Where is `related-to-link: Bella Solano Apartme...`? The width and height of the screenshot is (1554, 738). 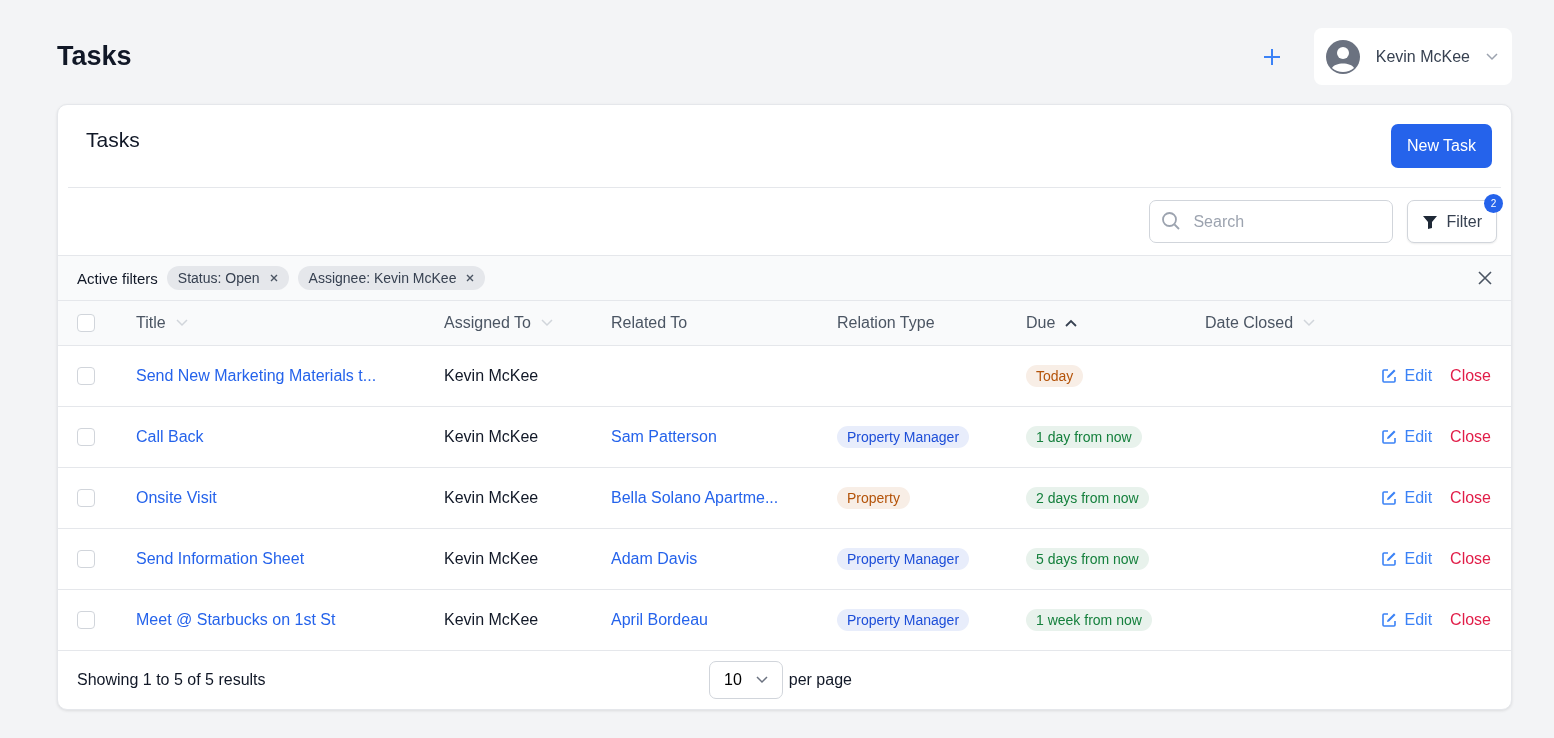 related-to-link: Bella Solano Apartme... is located at coordinates (695, 498).